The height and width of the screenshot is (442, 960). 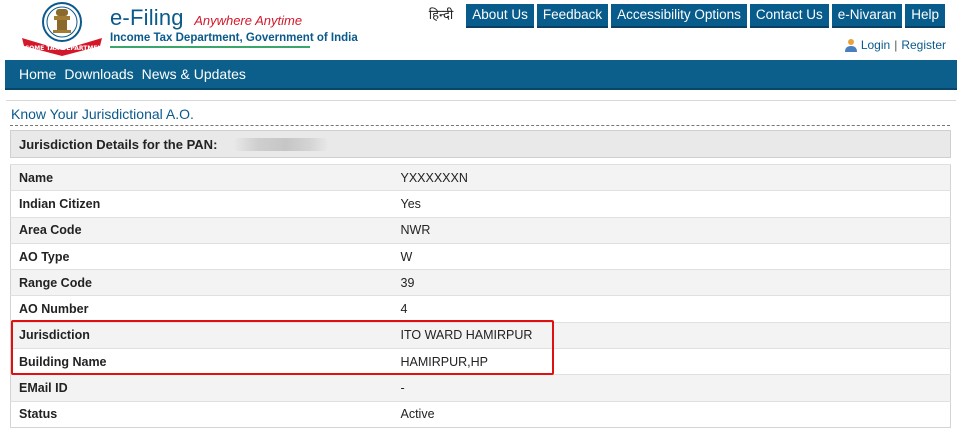 I want to click on row-label: Status, so click(x=201, y=414).